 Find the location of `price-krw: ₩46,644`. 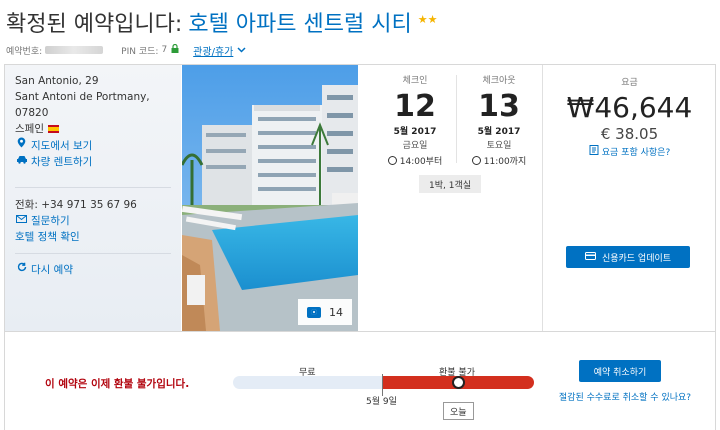

price-krw: ₩46,644 is located at coordinates (629, 107).